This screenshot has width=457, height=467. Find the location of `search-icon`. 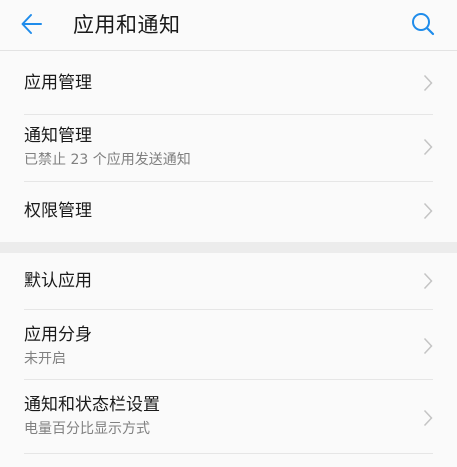

search-icon is located at coordinates (423, 26).